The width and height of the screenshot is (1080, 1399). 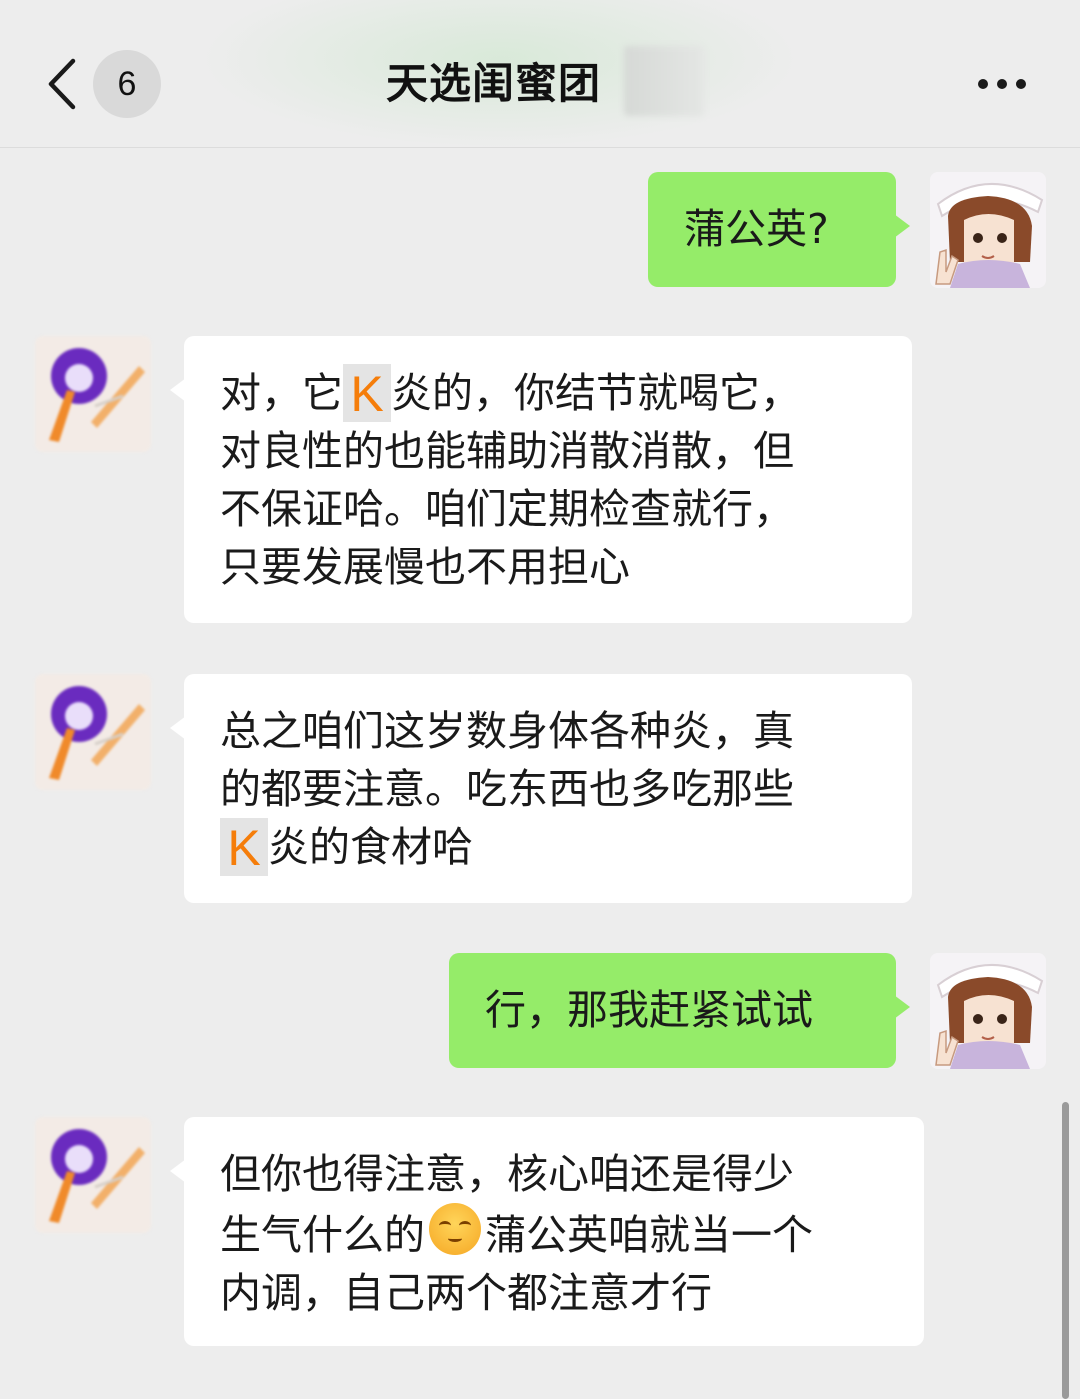 I want to click on back-button, so click(x=62, y=84).